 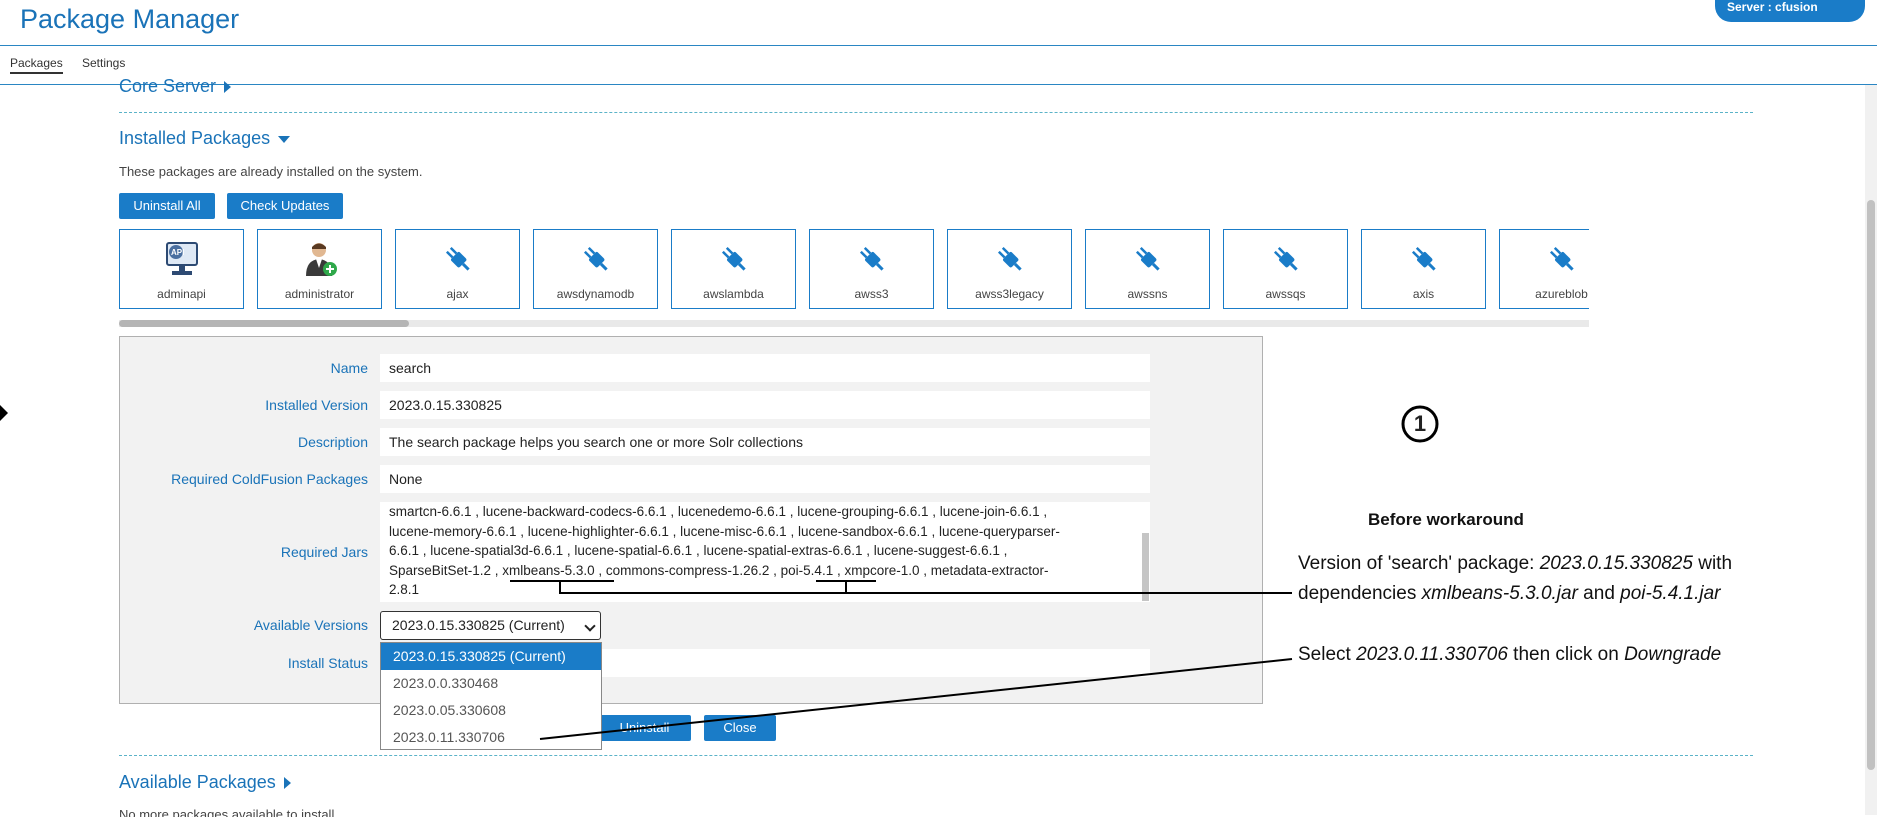 I want to click on annotation-version: 2023.0.11.330706, so click(x=1432, y=654).